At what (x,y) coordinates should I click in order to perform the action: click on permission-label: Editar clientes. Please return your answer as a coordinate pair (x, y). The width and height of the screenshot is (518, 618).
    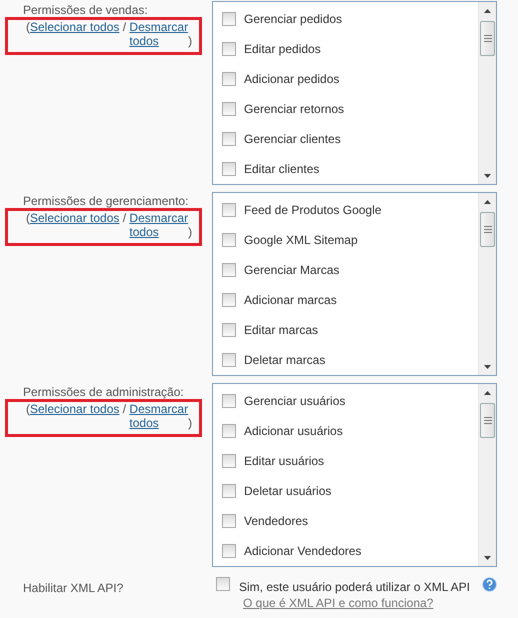
    Looking at the image, I should click on (282, 169).